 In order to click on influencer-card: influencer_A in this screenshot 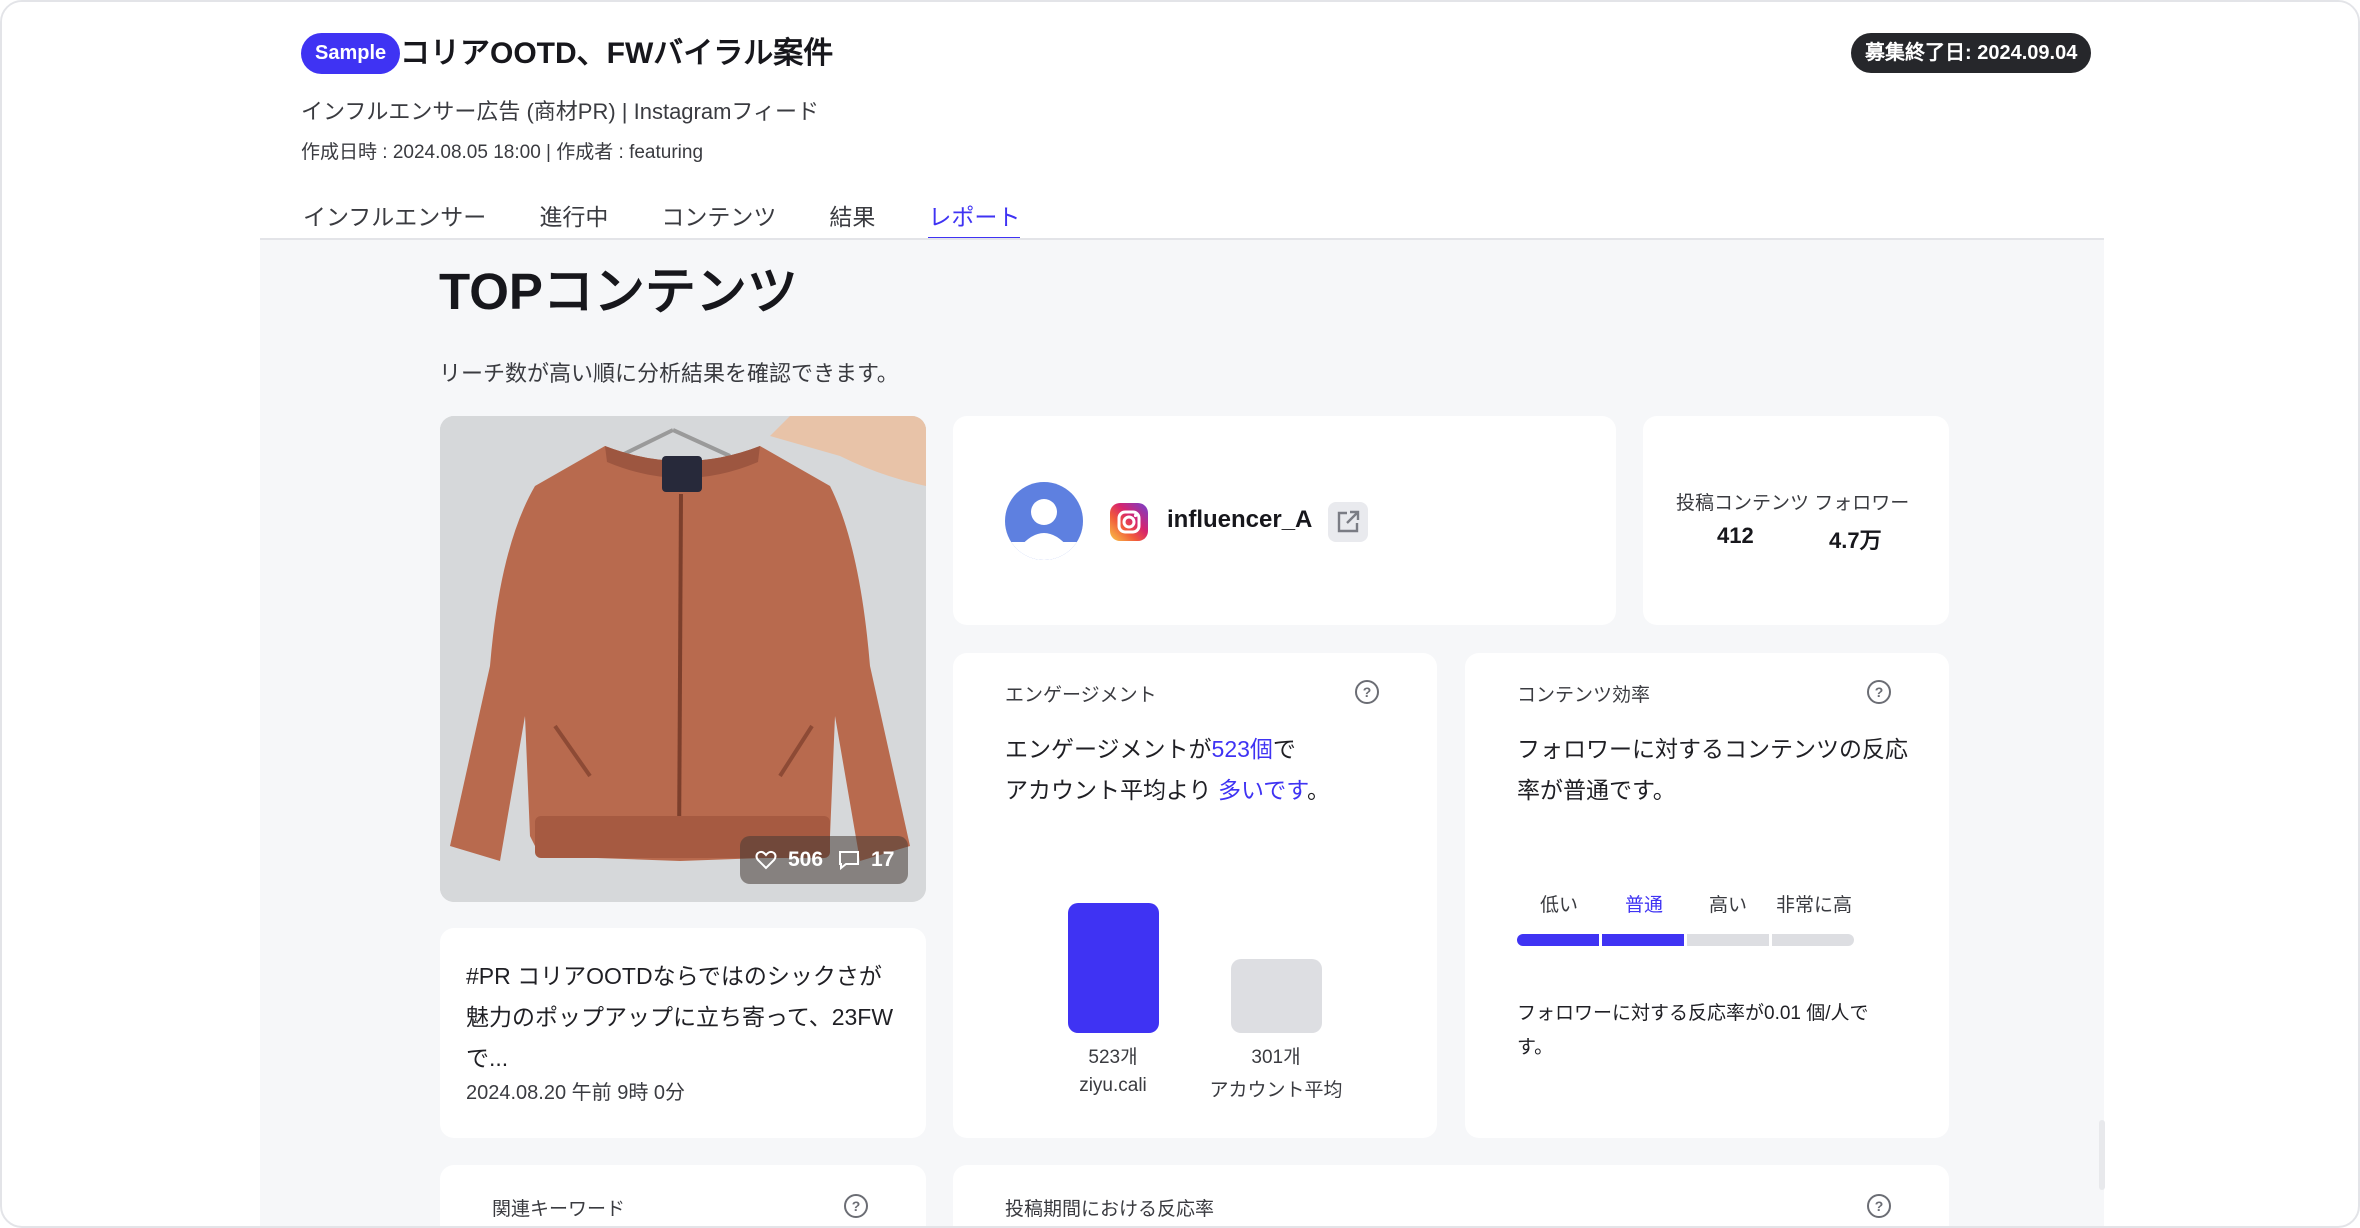, I will do `click(1284, 520)`.